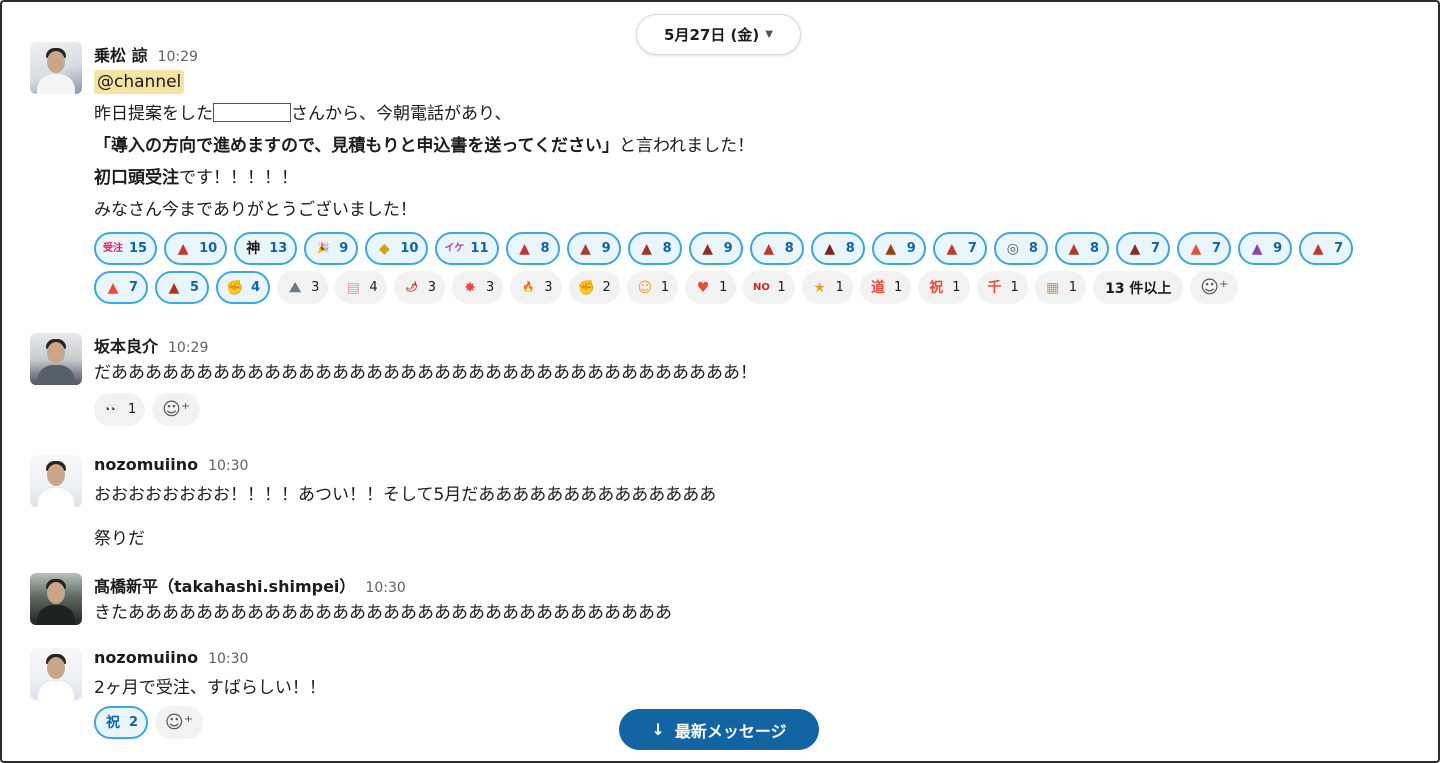 The height and width of the screenshot is (763, 1440). I want to click on redacted-block, so click(252, 112).